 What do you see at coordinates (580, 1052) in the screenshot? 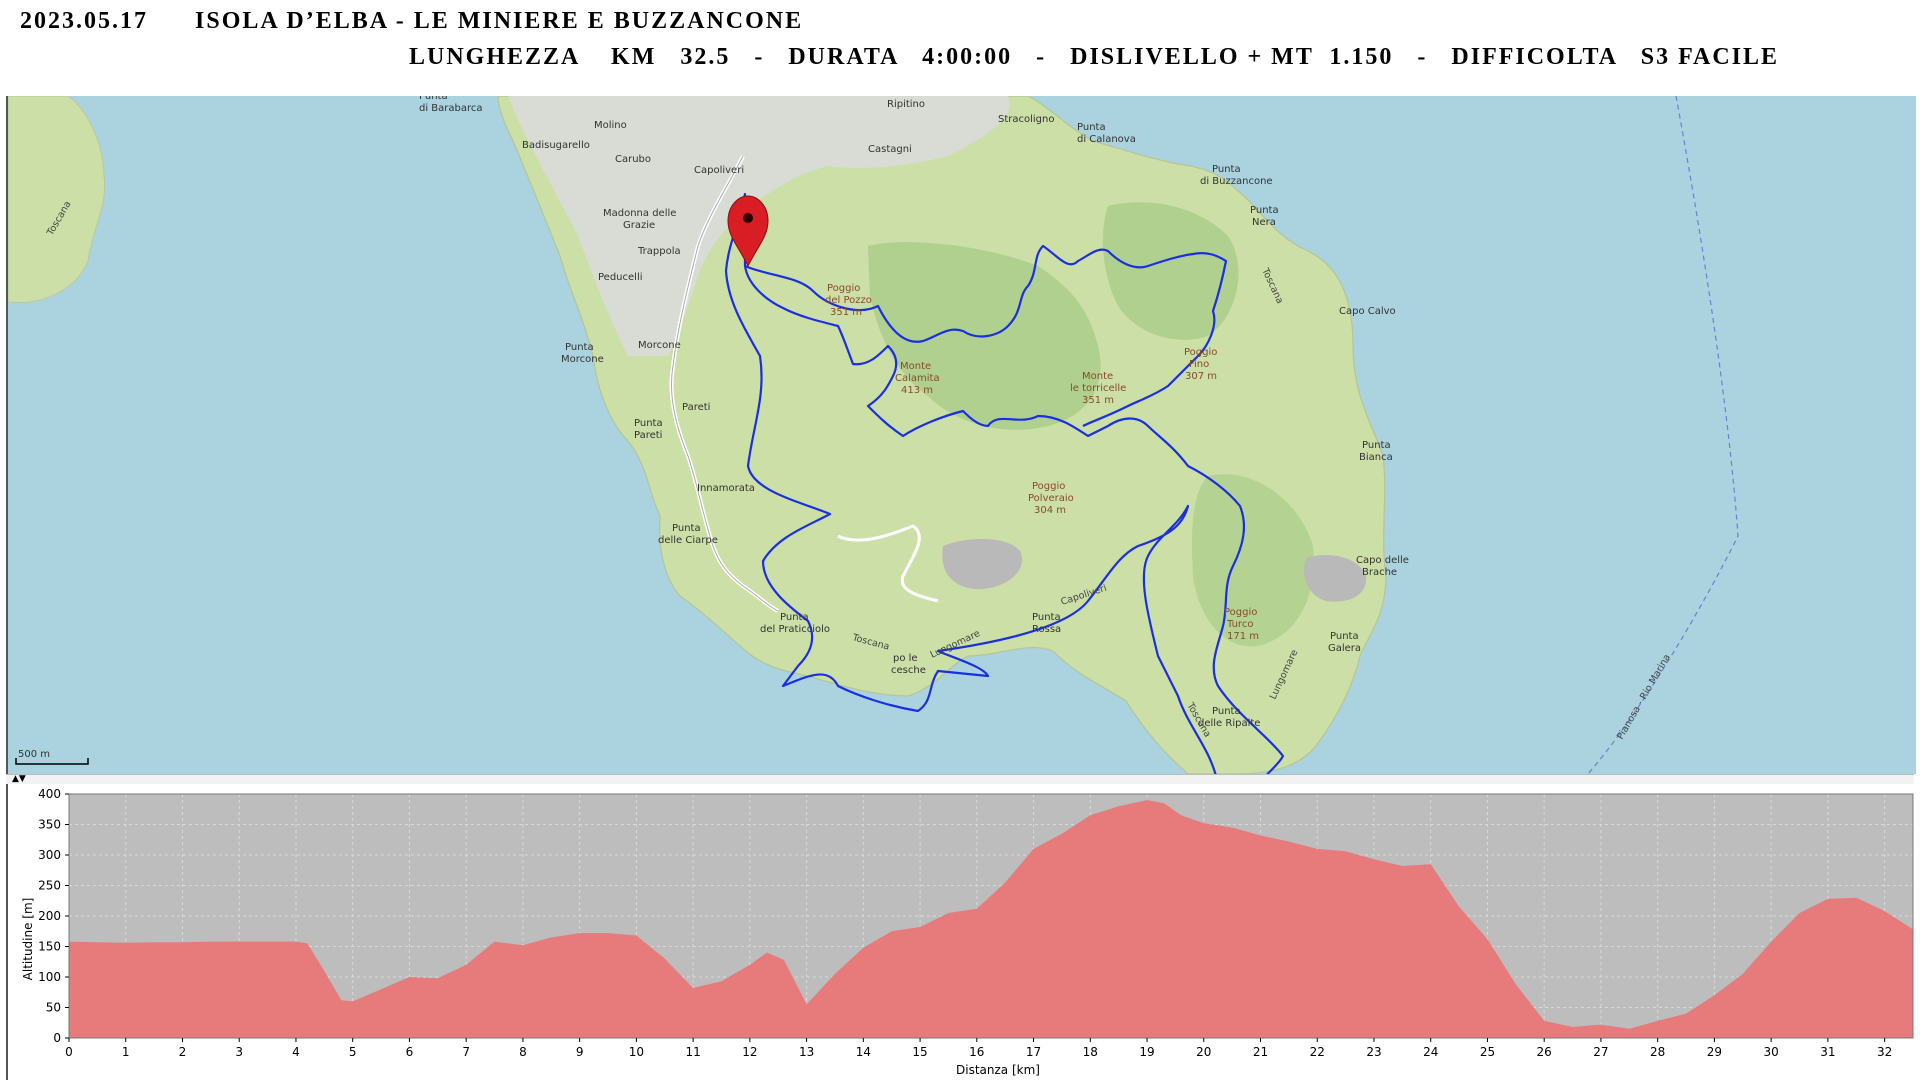
I see `x-tick-label: 9` at bounding box center [580, 1052].